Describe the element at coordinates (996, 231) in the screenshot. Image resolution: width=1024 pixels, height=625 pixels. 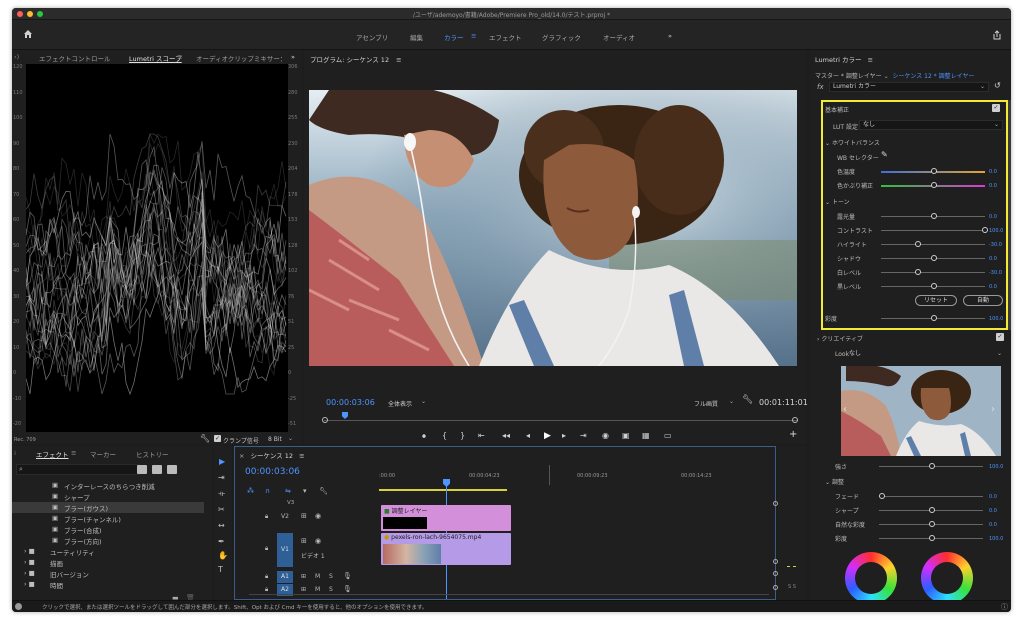
I see `contrast-value: 100.0` at that location.